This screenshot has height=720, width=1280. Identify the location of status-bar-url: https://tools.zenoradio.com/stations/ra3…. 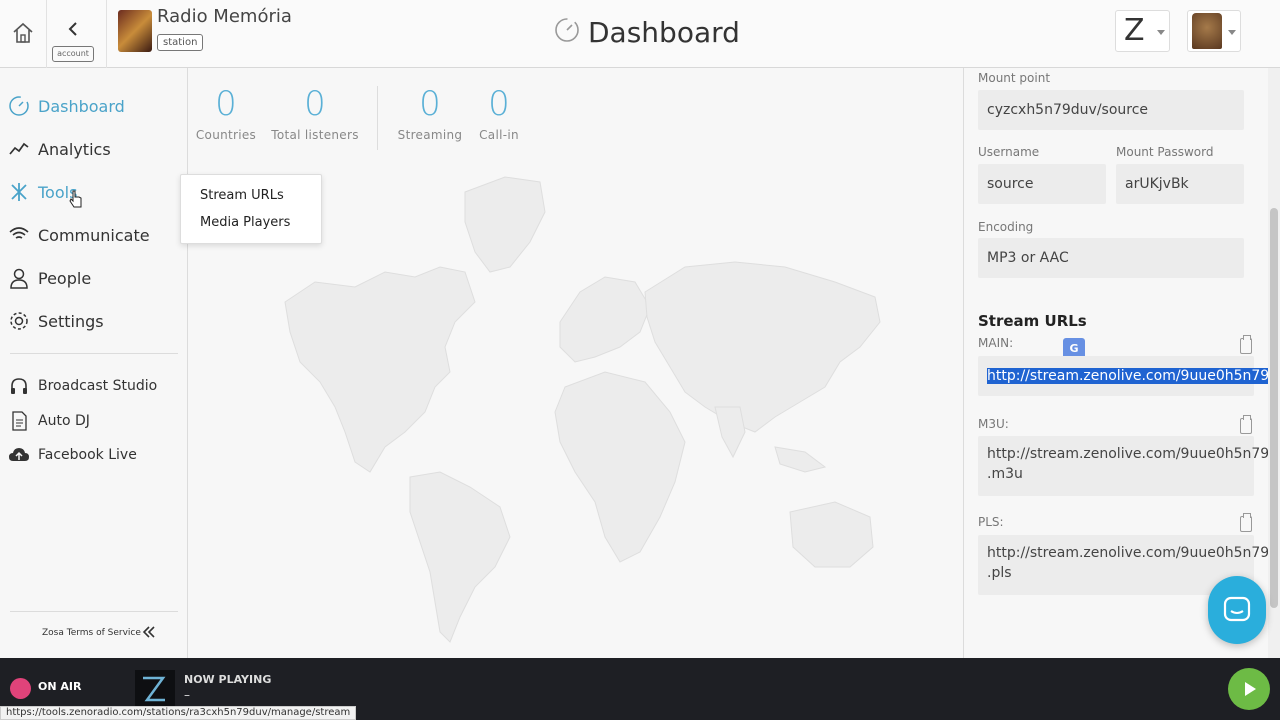
(178, 713).